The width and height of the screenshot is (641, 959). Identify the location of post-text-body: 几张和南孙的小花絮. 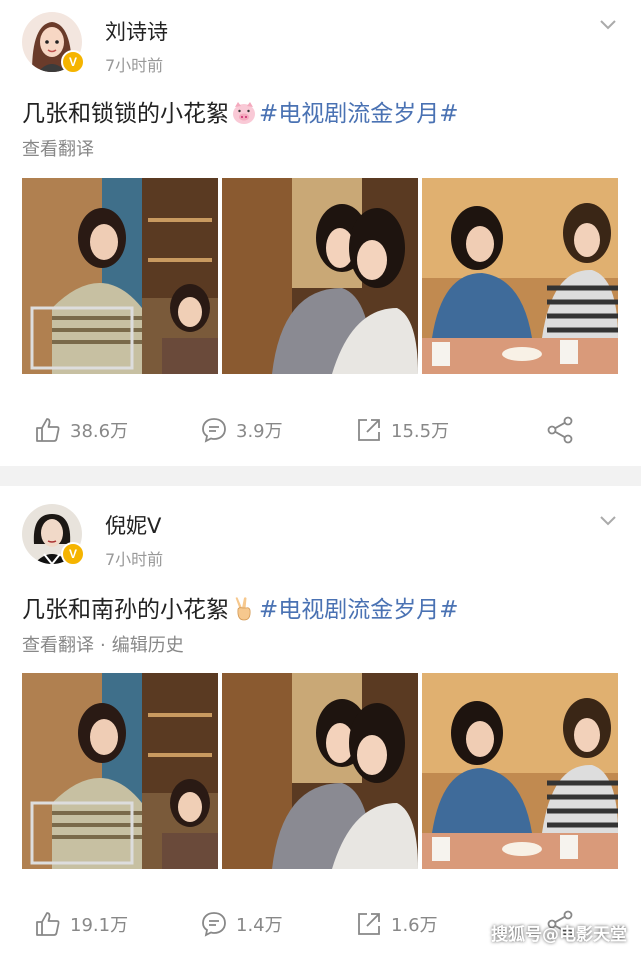
(125, 610).